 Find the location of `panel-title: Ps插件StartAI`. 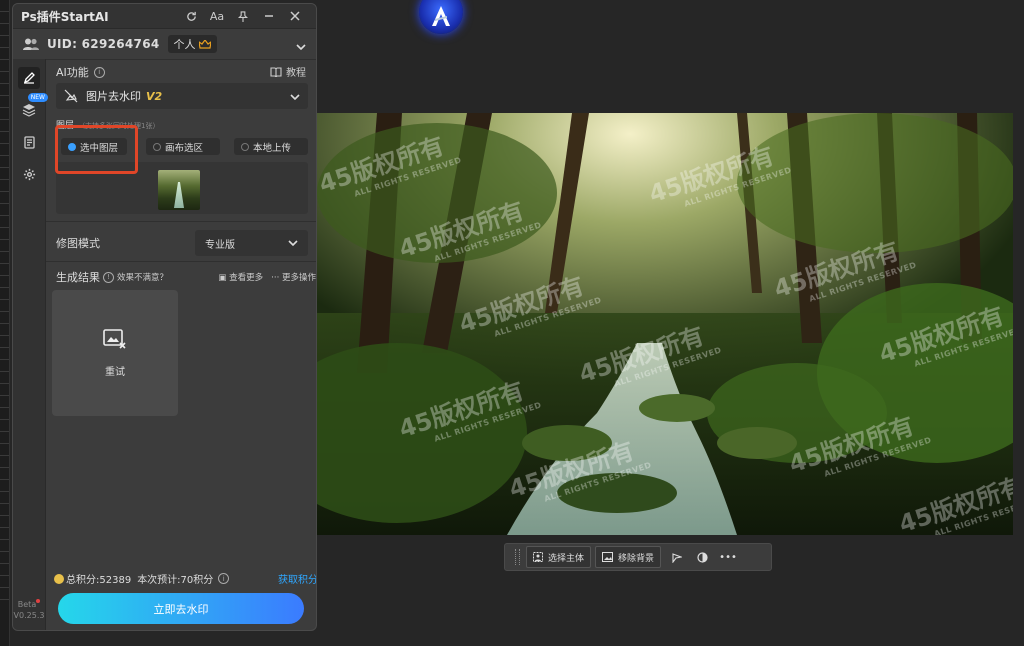

panel-title: Ps插件StartAI is located at coordinates (65, 16).